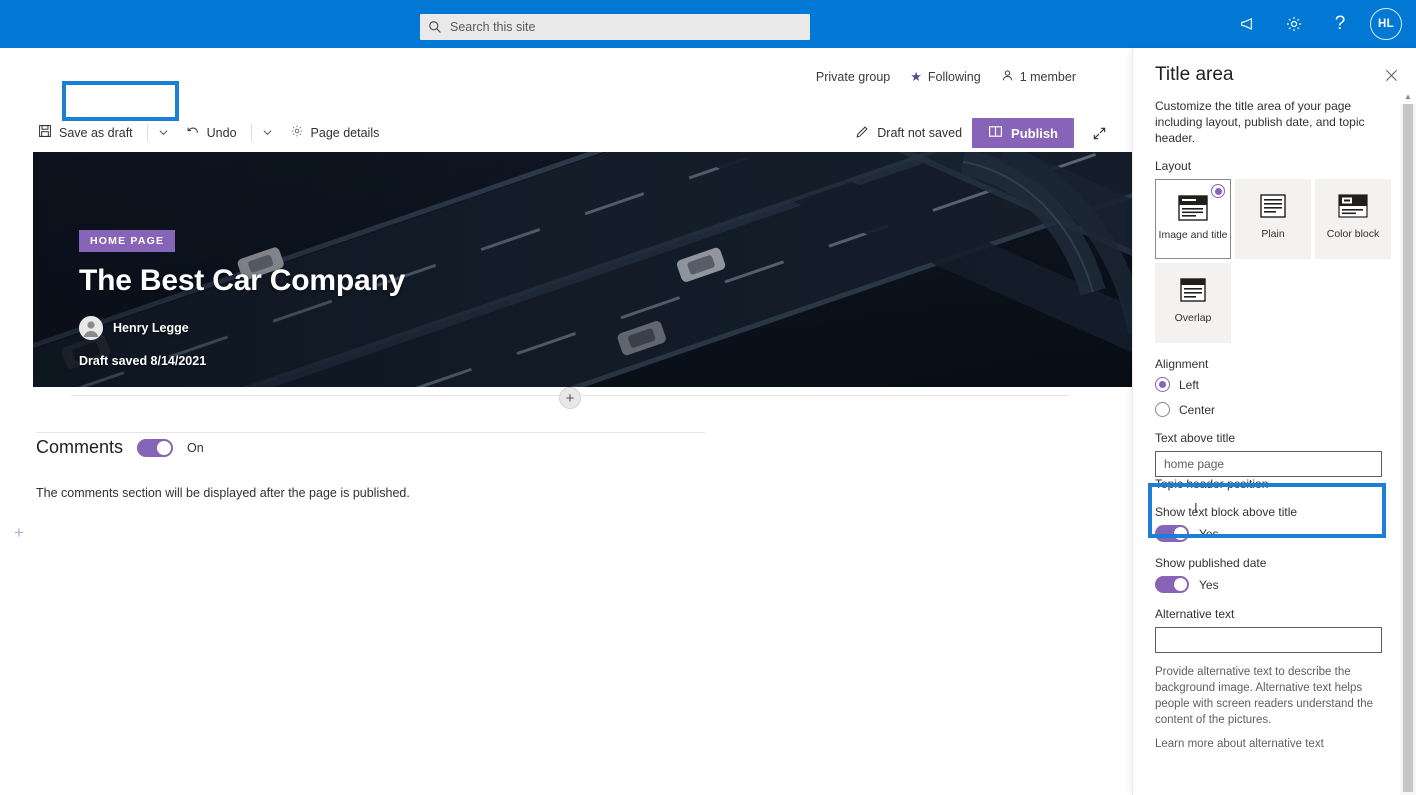 The width and height of the screenshot is (1416, 795). I want to click on close-icon, so click(1391, 75).